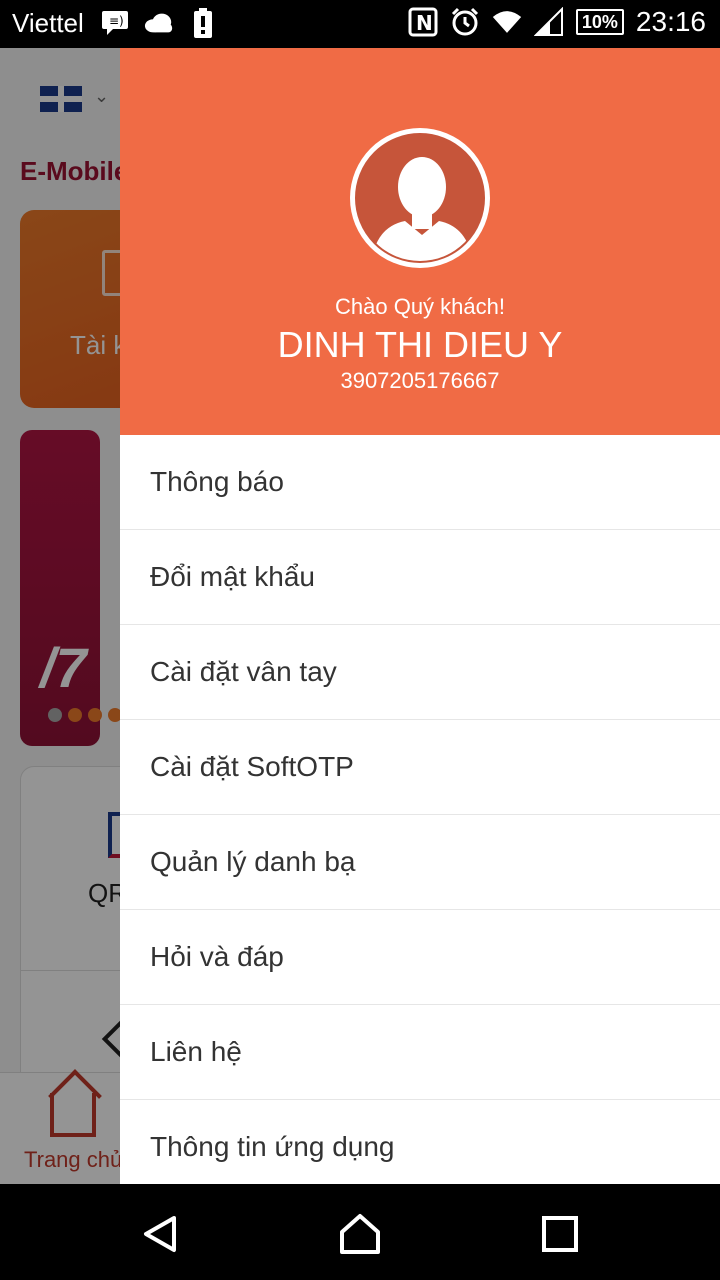  I want to click on menu-item-label: Hỏi và đáp, so click(217, 956).